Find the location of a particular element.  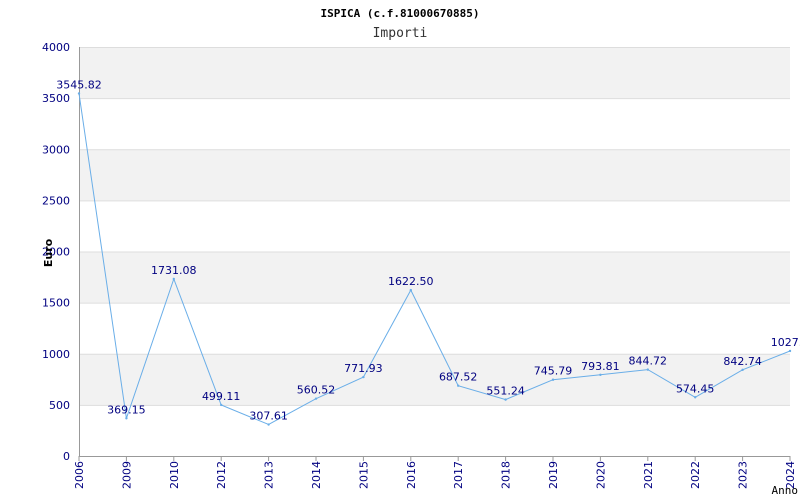

x-tick-label: 2009 is located at coordinates (126, 475).